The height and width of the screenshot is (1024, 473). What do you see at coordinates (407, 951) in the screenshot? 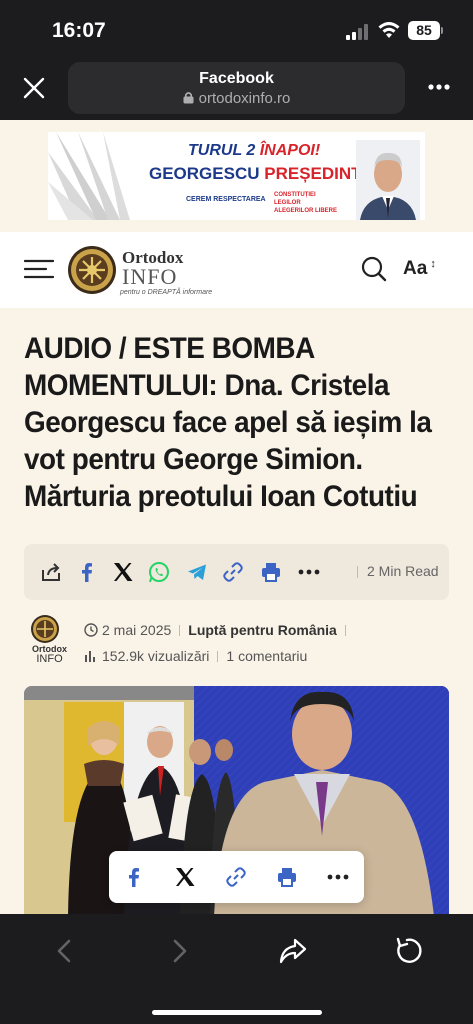
I see `reload-icon` at bounding box center [407, 951].